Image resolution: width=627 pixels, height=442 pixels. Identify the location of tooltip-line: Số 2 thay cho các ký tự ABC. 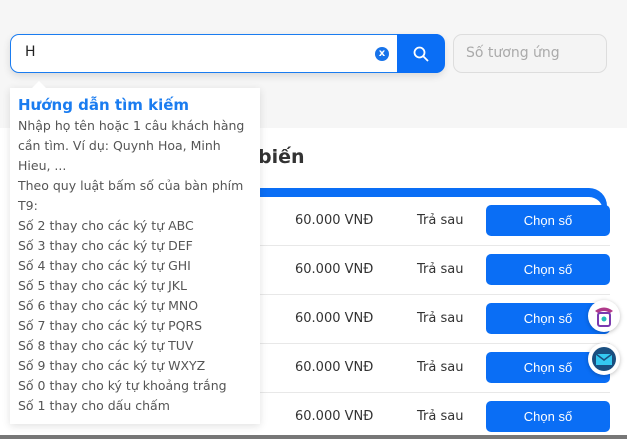
(106, 225).